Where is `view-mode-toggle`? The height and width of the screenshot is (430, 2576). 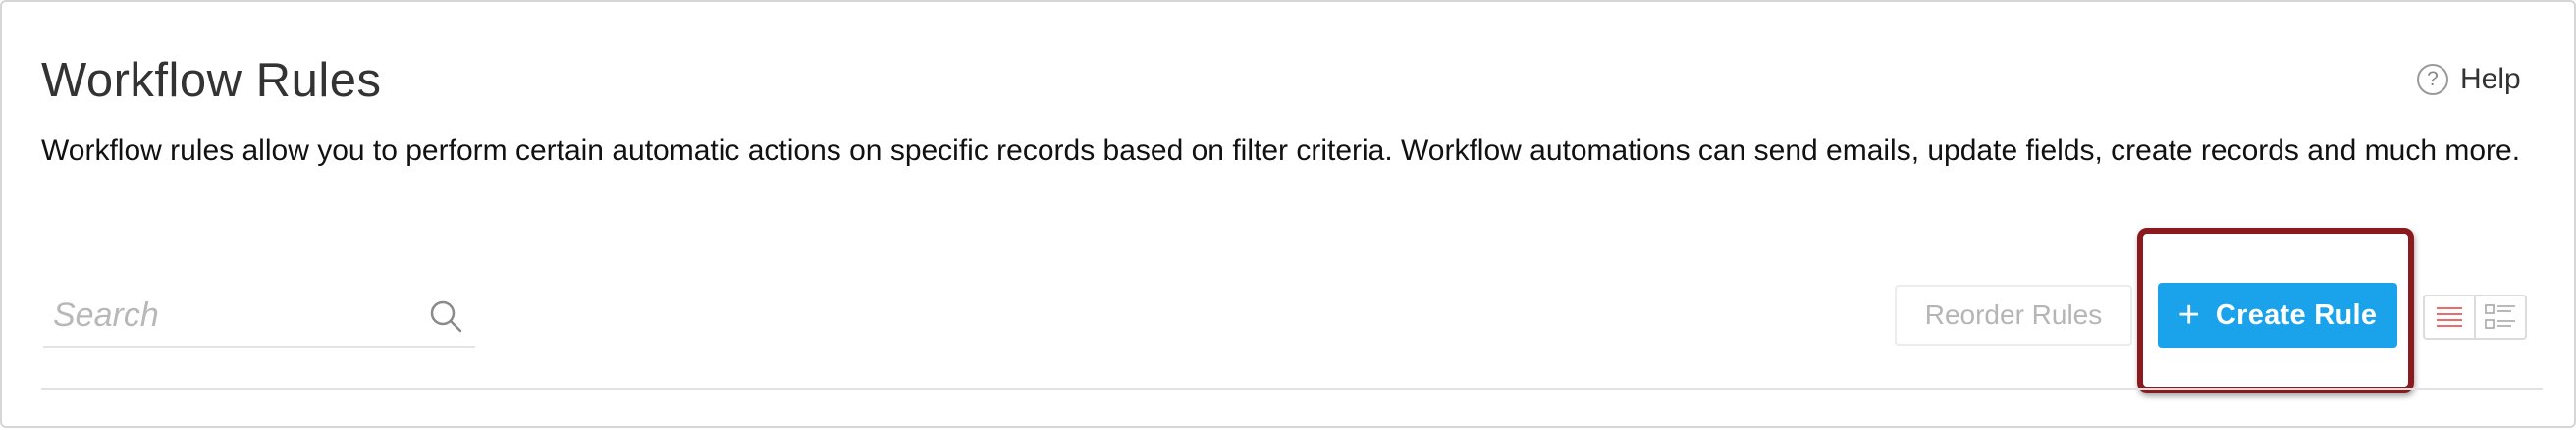 view-mode-toggle is located at coordinates (2475, 317).